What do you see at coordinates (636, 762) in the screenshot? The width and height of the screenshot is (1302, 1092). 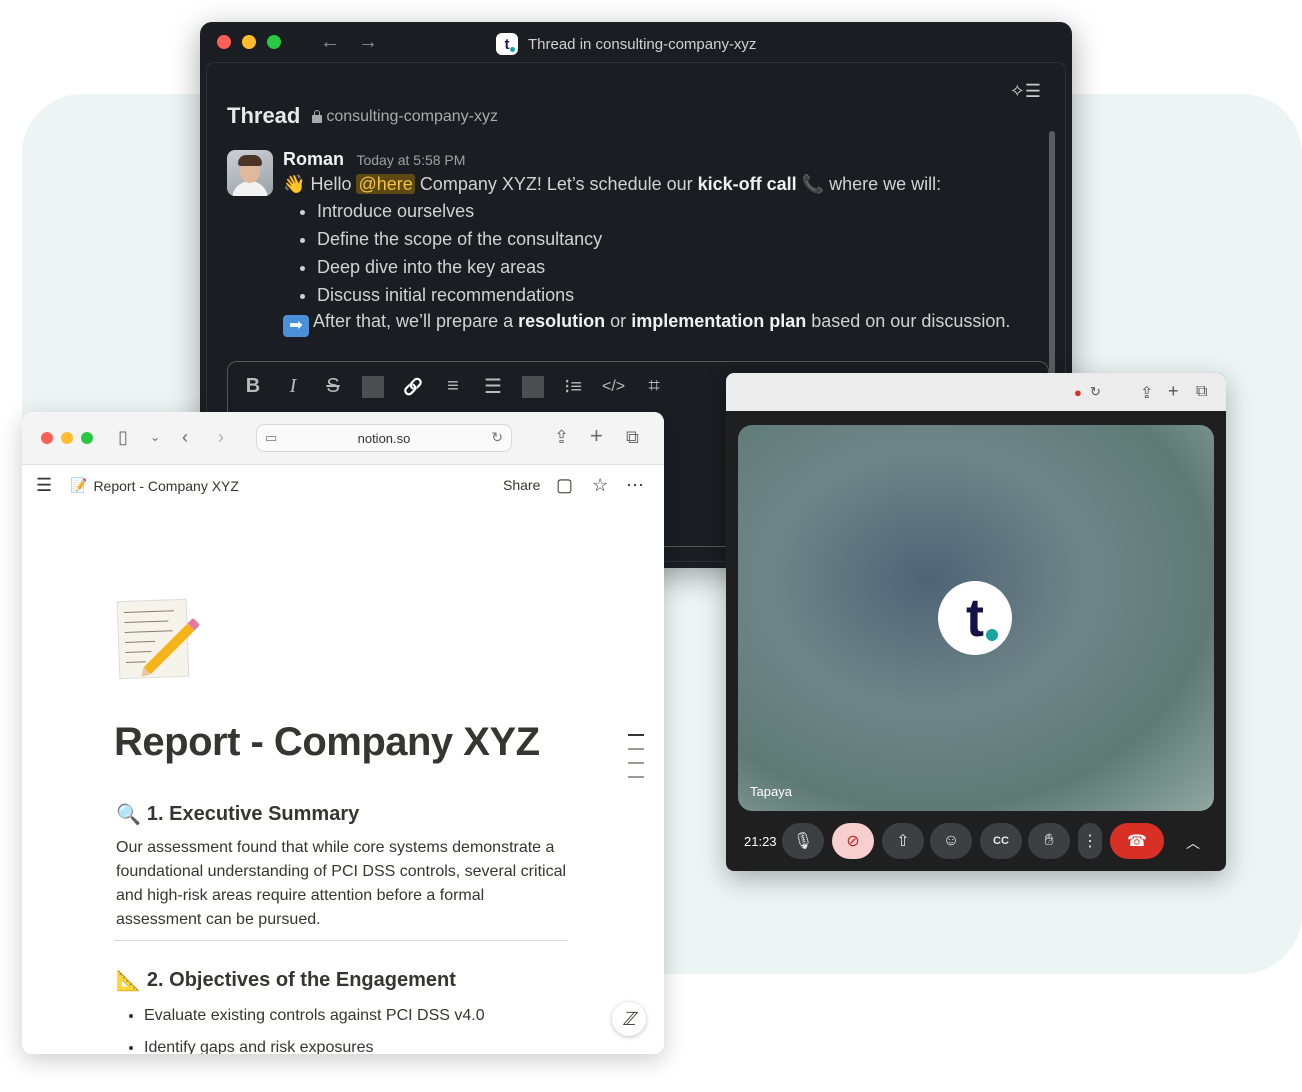 I see `table-of-contents` at bounding box center [636, 762].